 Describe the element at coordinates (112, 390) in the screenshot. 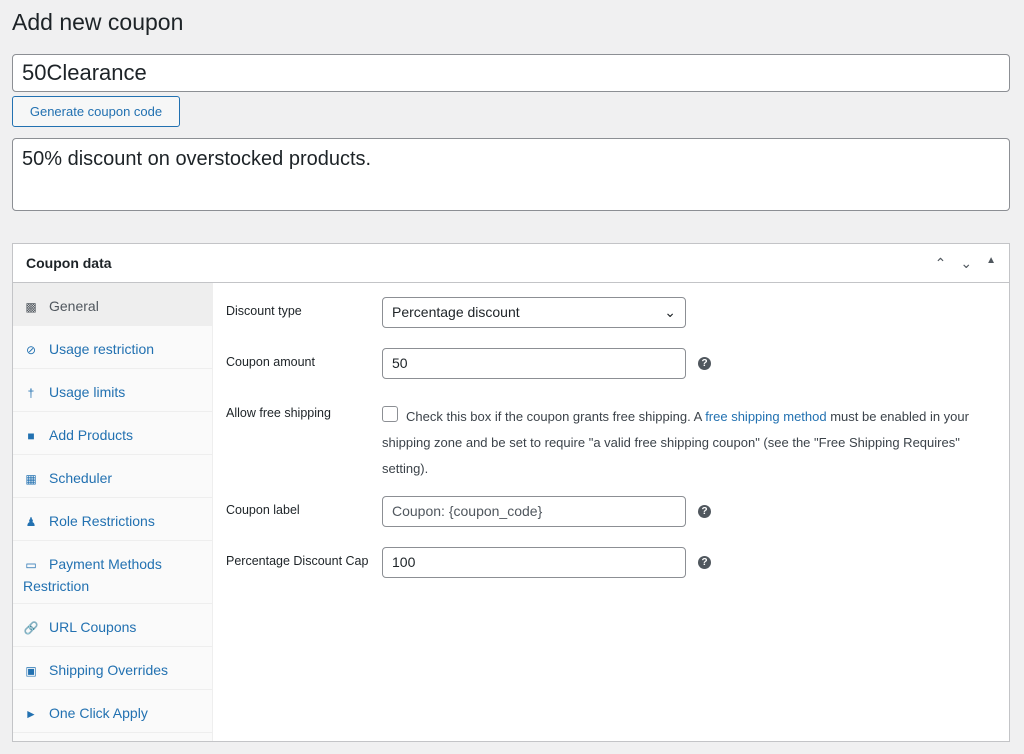

I see `tab-usage-limits: † Usage limits` at that location.